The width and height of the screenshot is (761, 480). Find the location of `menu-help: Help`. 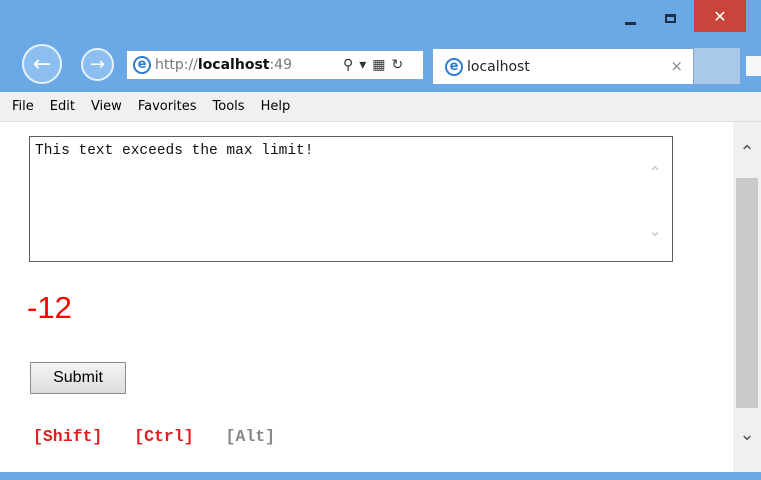

menu-help: Help is located at coordinates (276, 107).